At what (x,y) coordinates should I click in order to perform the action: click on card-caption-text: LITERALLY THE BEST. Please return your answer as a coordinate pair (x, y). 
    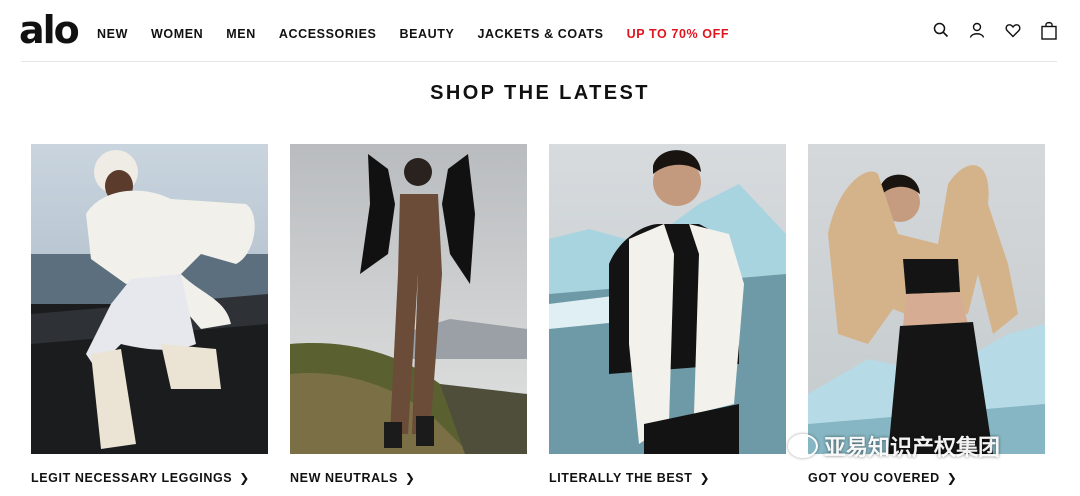
    Looking at the image, I should click on (621, 478).